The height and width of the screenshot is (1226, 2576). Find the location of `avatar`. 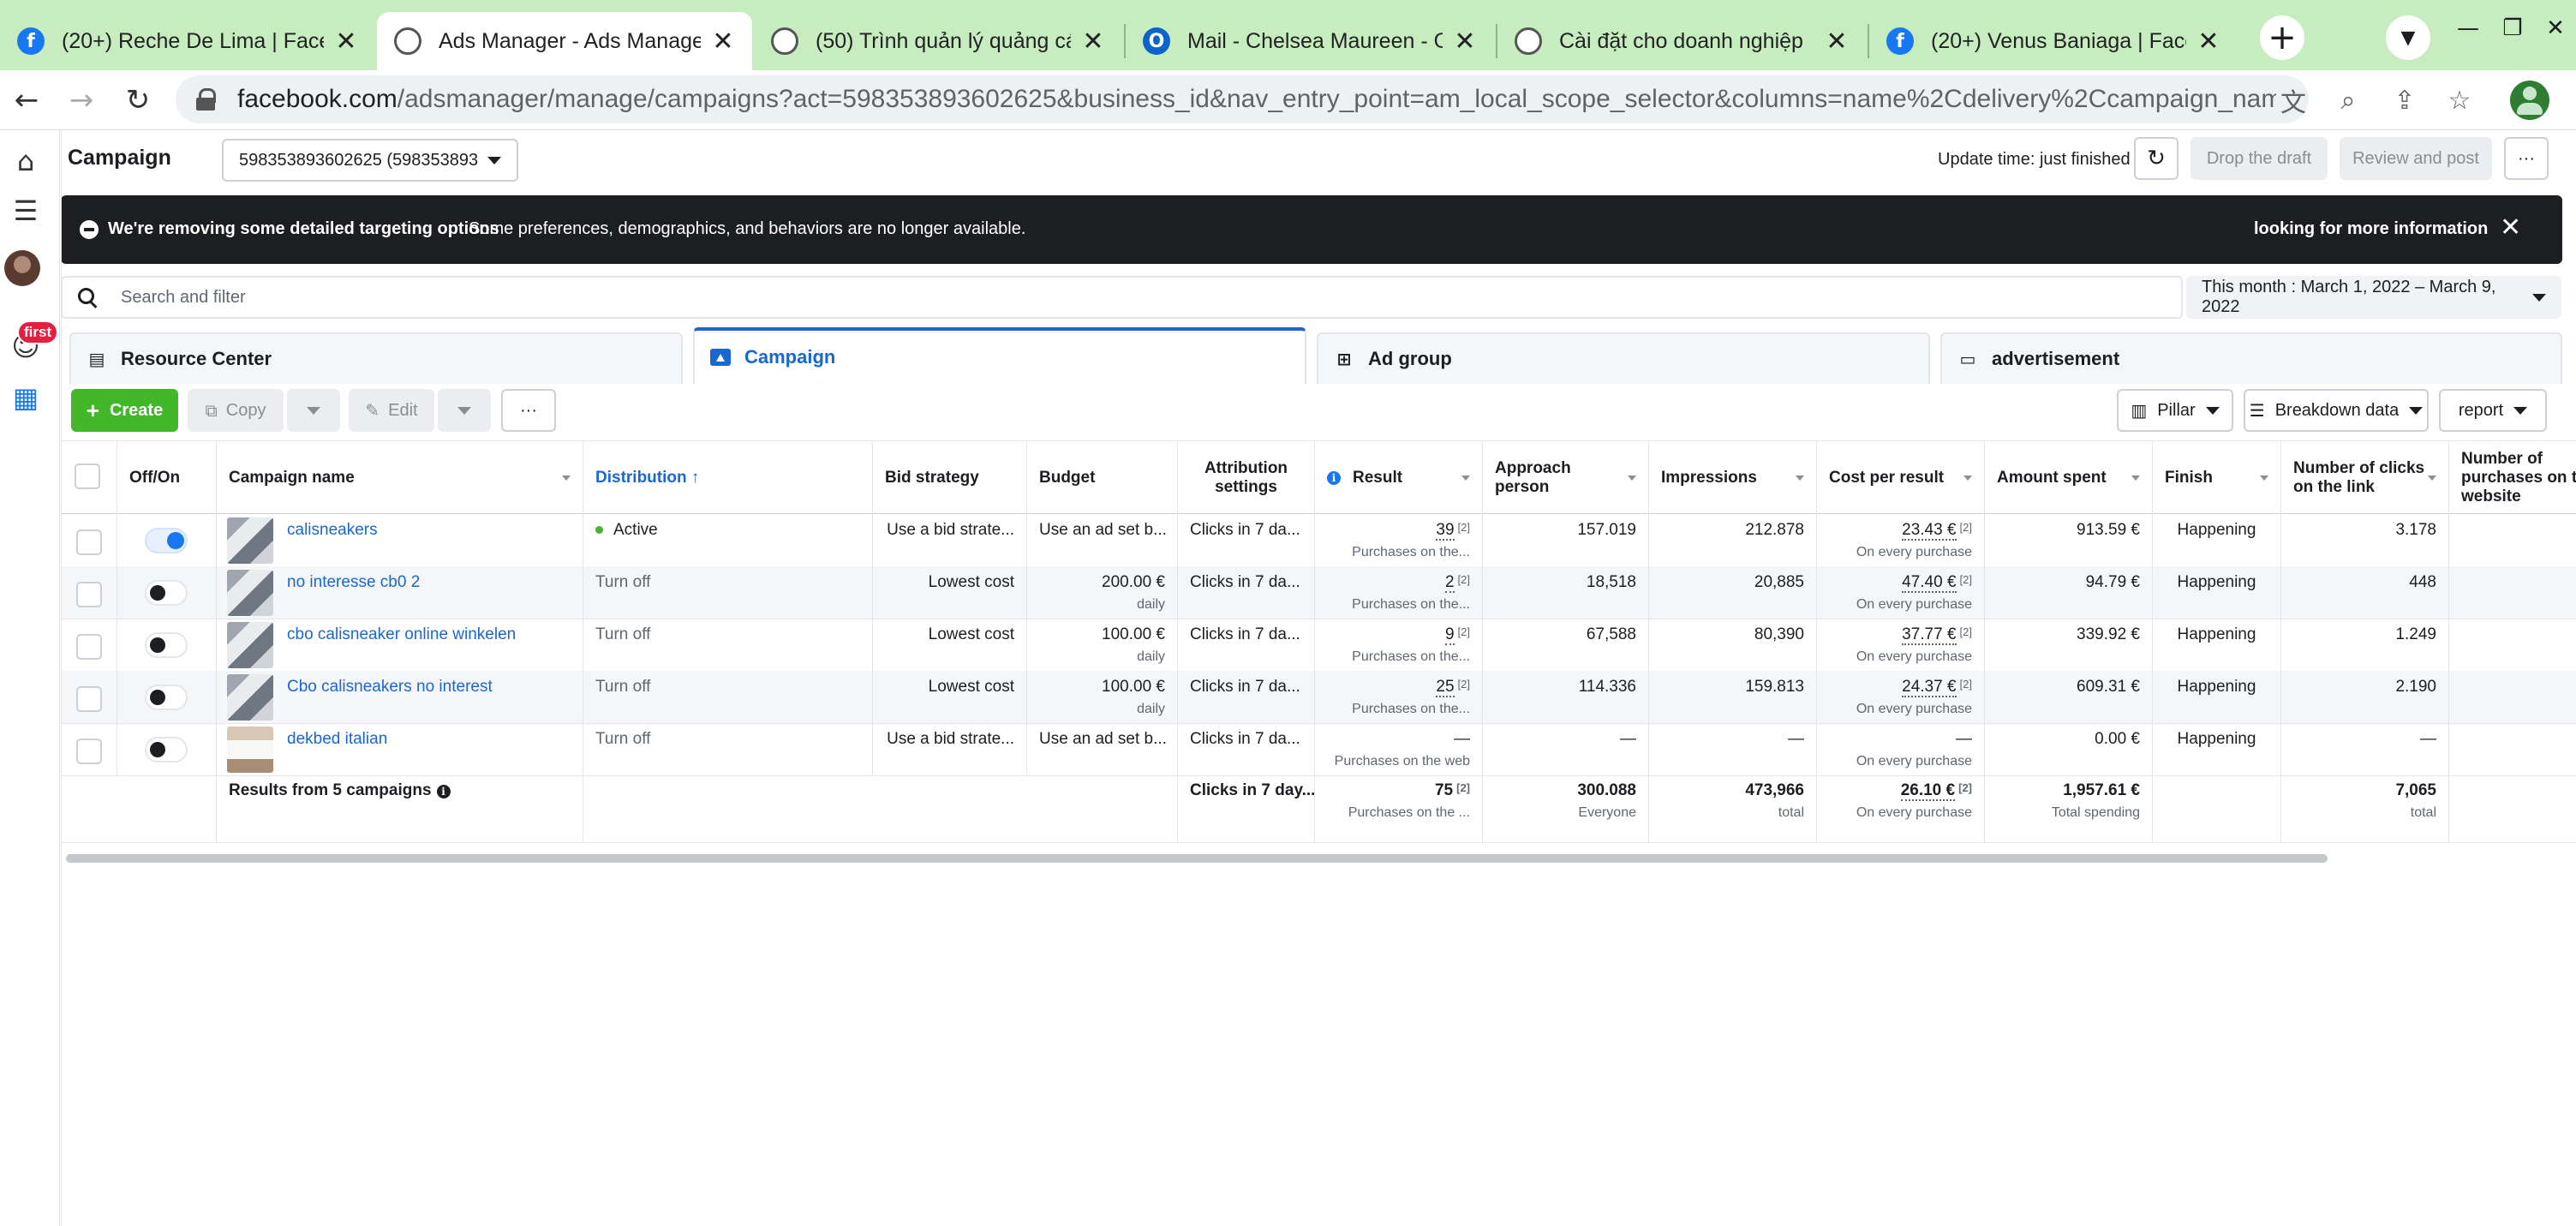

avatar is located at coordinates (22, 268).